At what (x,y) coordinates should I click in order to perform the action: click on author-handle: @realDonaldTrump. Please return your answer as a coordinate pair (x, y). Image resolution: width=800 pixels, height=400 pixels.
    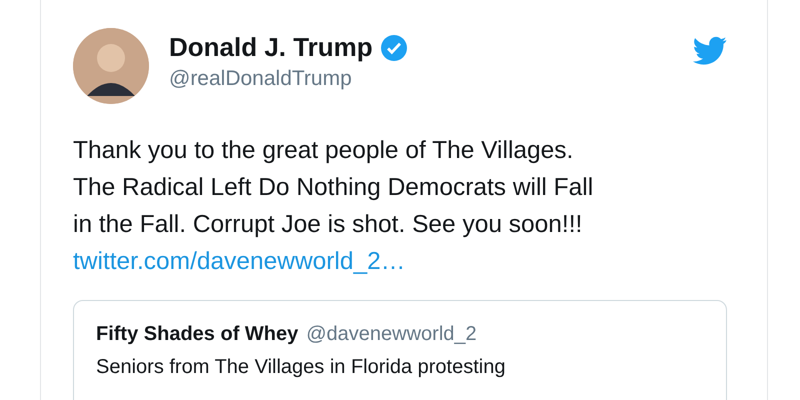
    Looking at the image, I should click on (260, 79).